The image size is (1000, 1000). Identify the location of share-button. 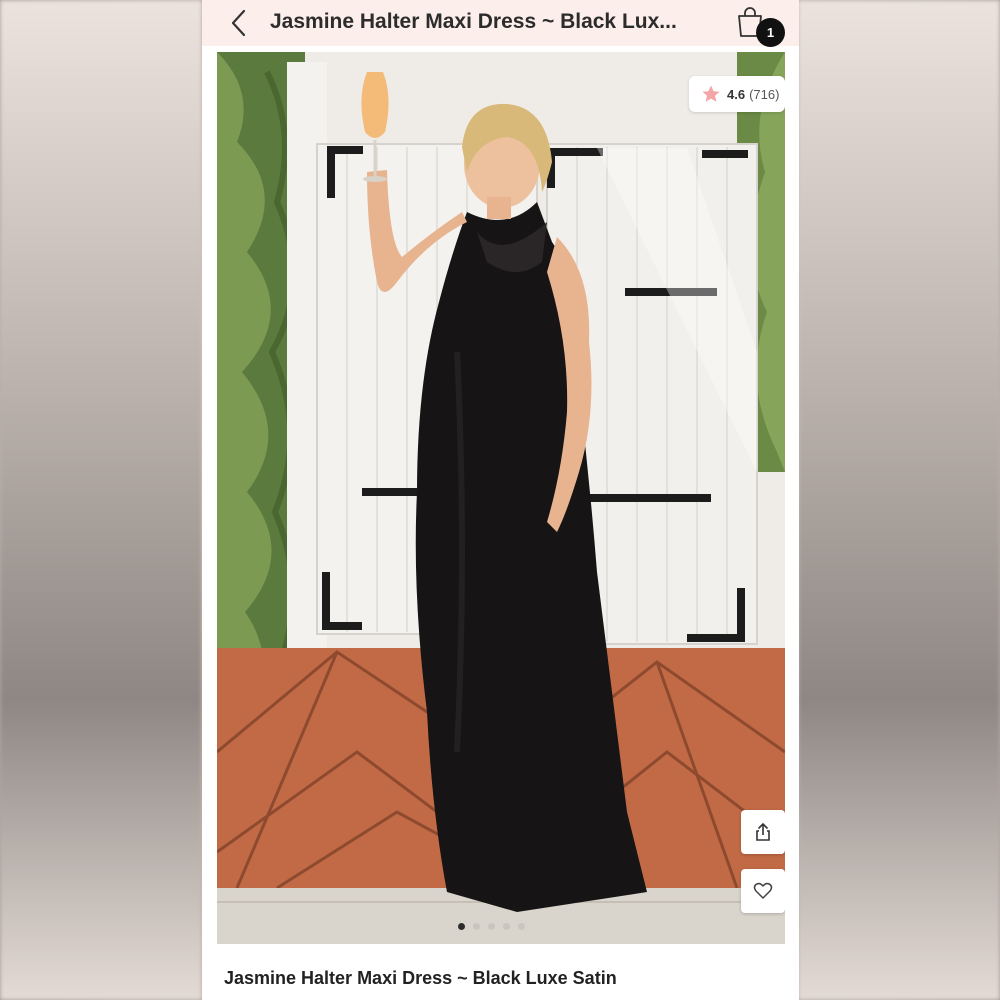
(763, 832).